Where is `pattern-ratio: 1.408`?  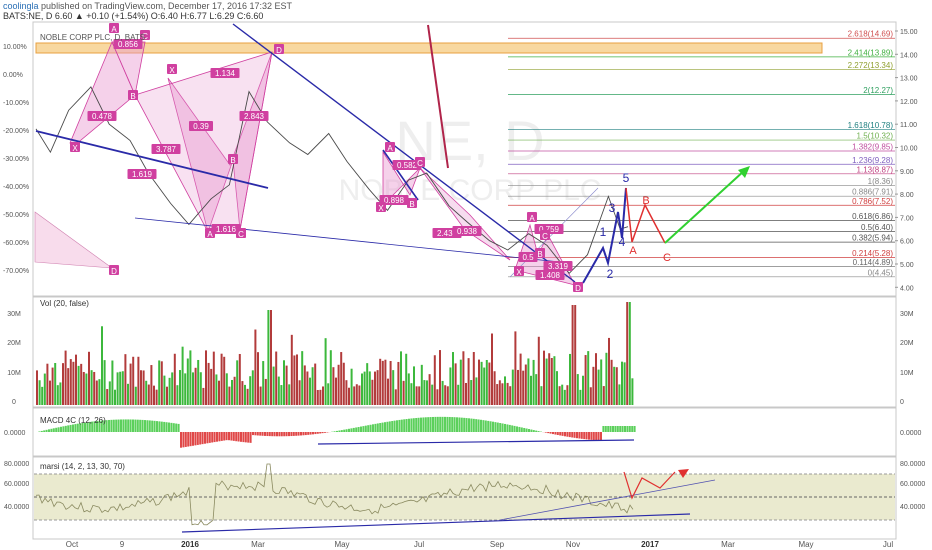 pattern-ratio: 1.408 is located at coordinates (550, 275).